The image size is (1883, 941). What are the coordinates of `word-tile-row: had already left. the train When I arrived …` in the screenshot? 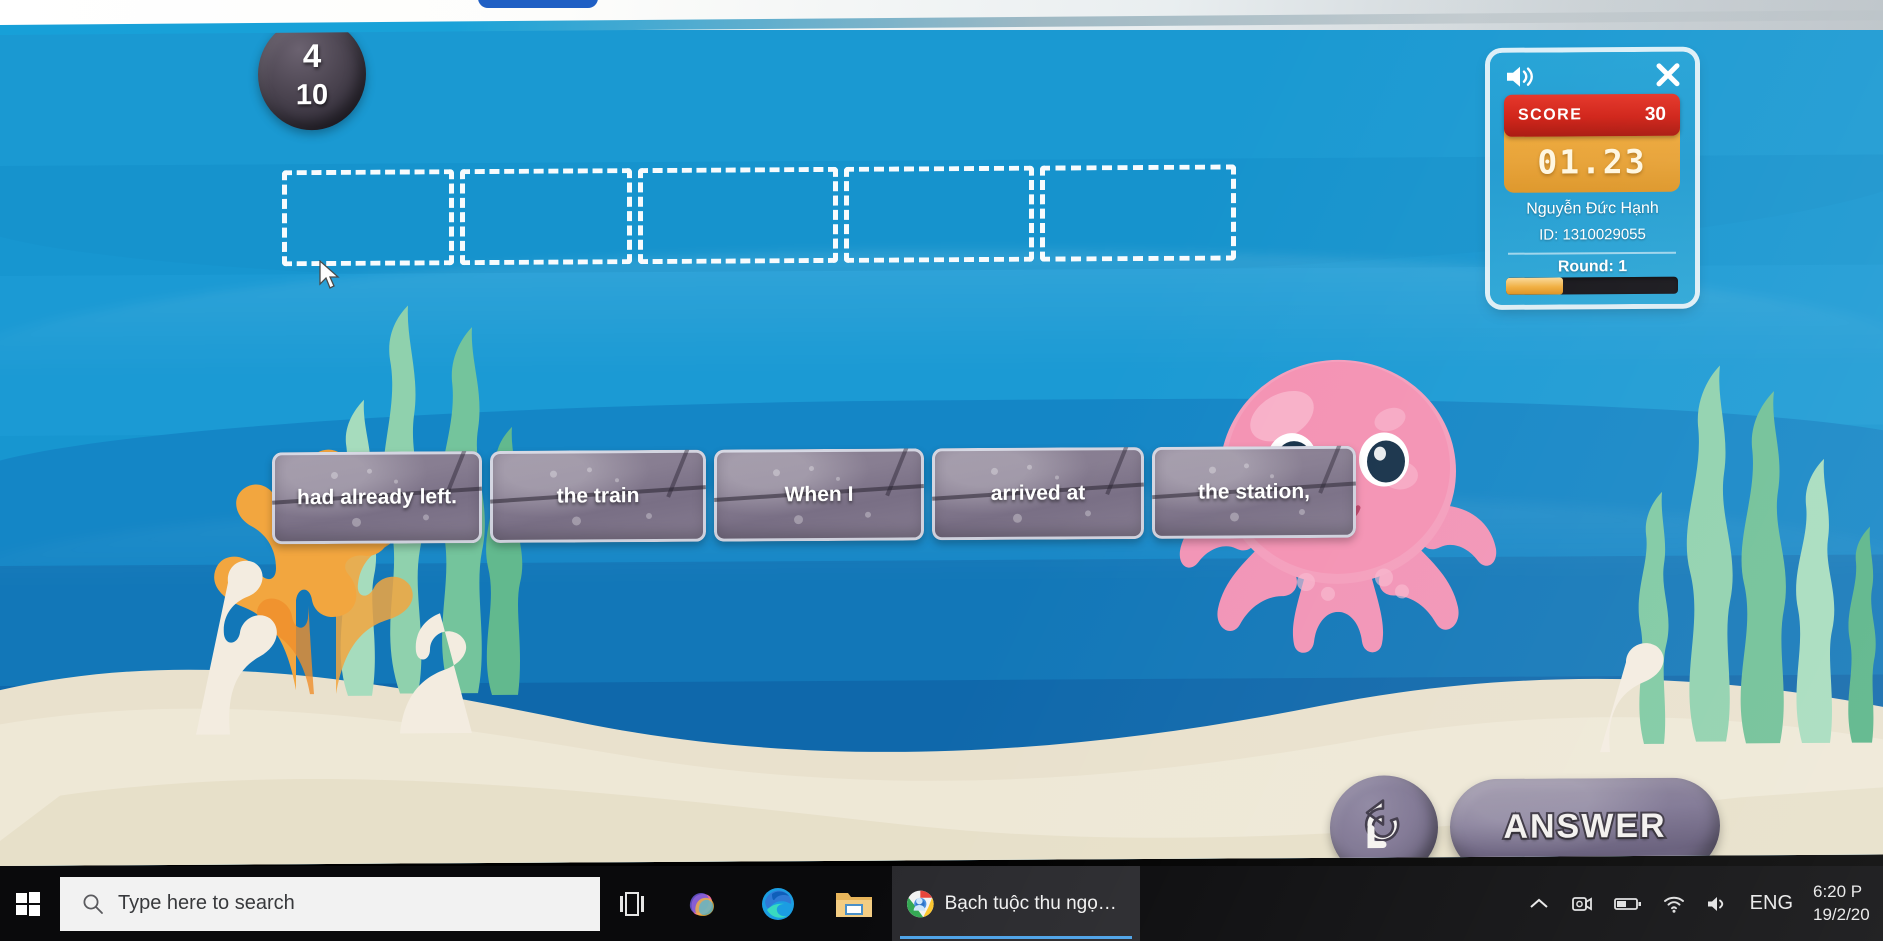 It's located at (814, 495).